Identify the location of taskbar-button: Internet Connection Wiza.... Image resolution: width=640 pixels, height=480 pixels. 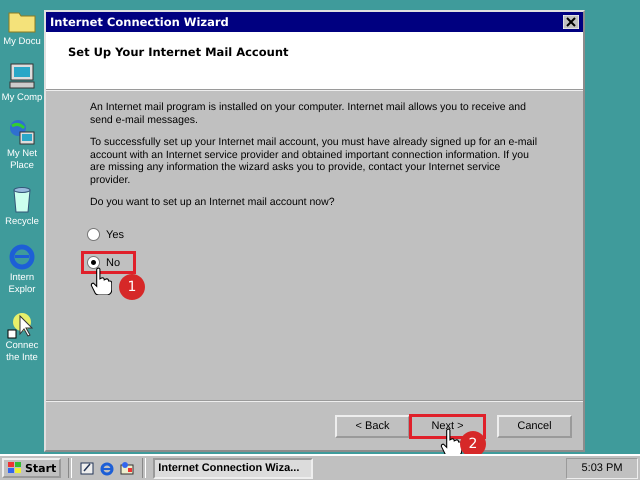
(233, 468).